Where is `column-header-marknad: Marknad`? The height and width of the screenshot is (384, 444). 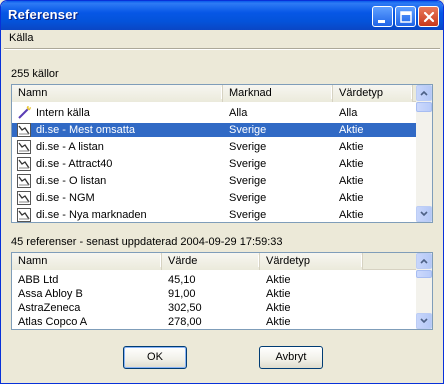
column-header-marknad: Marknad is located at coordinates (278, 93).